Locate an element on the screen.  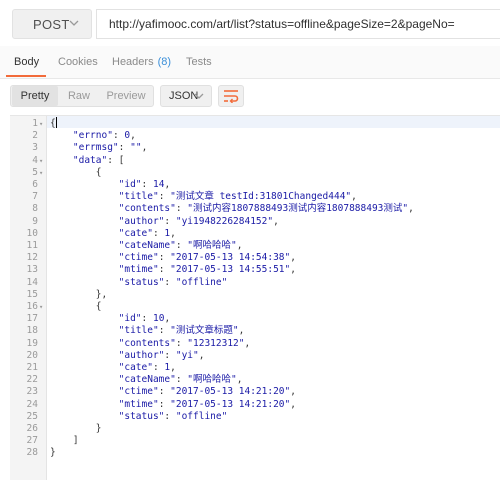
line-number: 11 is located at coordinates (32, 245).